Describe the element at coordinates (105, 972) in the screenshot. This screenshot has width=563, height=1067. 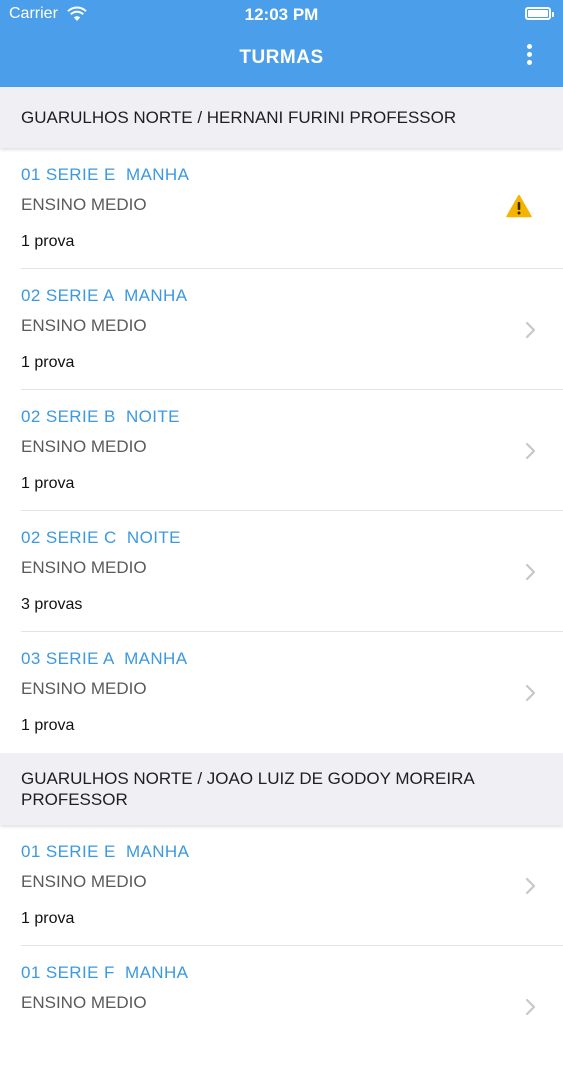
I see `class-title: 01 SERIE F MANHA` at that location.